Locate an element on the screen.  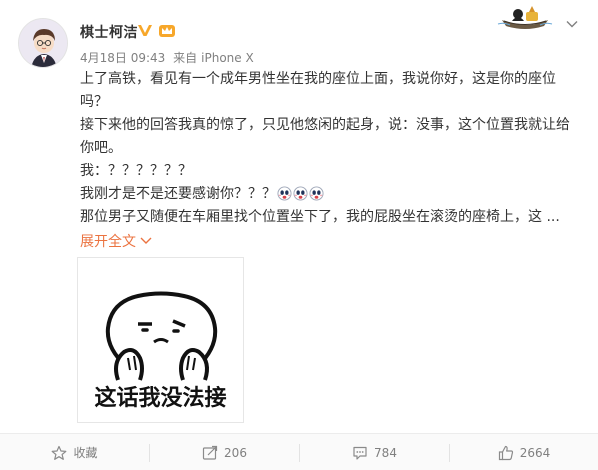
repost-button: 206 is located at coordinates (224, 452).